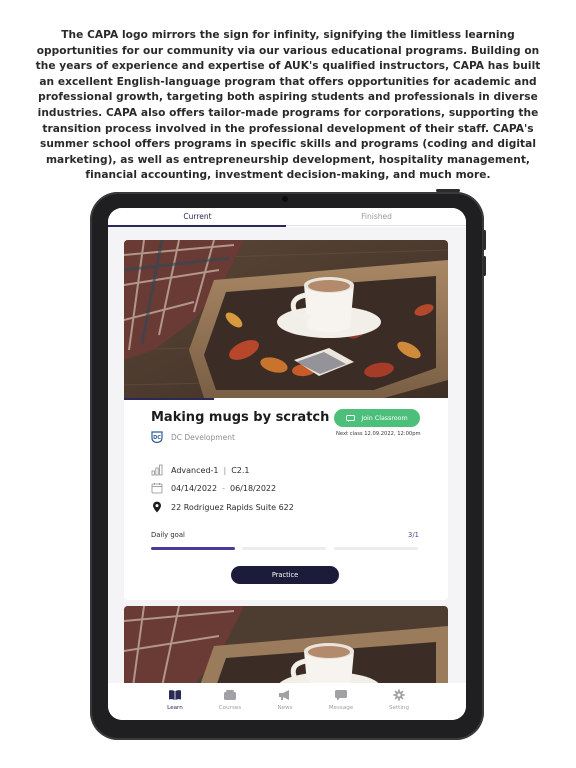 This screenshot has height=768, width=576. What do you see at coordinates (399, 708) in the screenshot?
I see `nav-setting-label: Setting` at bounding box center [399, 708].